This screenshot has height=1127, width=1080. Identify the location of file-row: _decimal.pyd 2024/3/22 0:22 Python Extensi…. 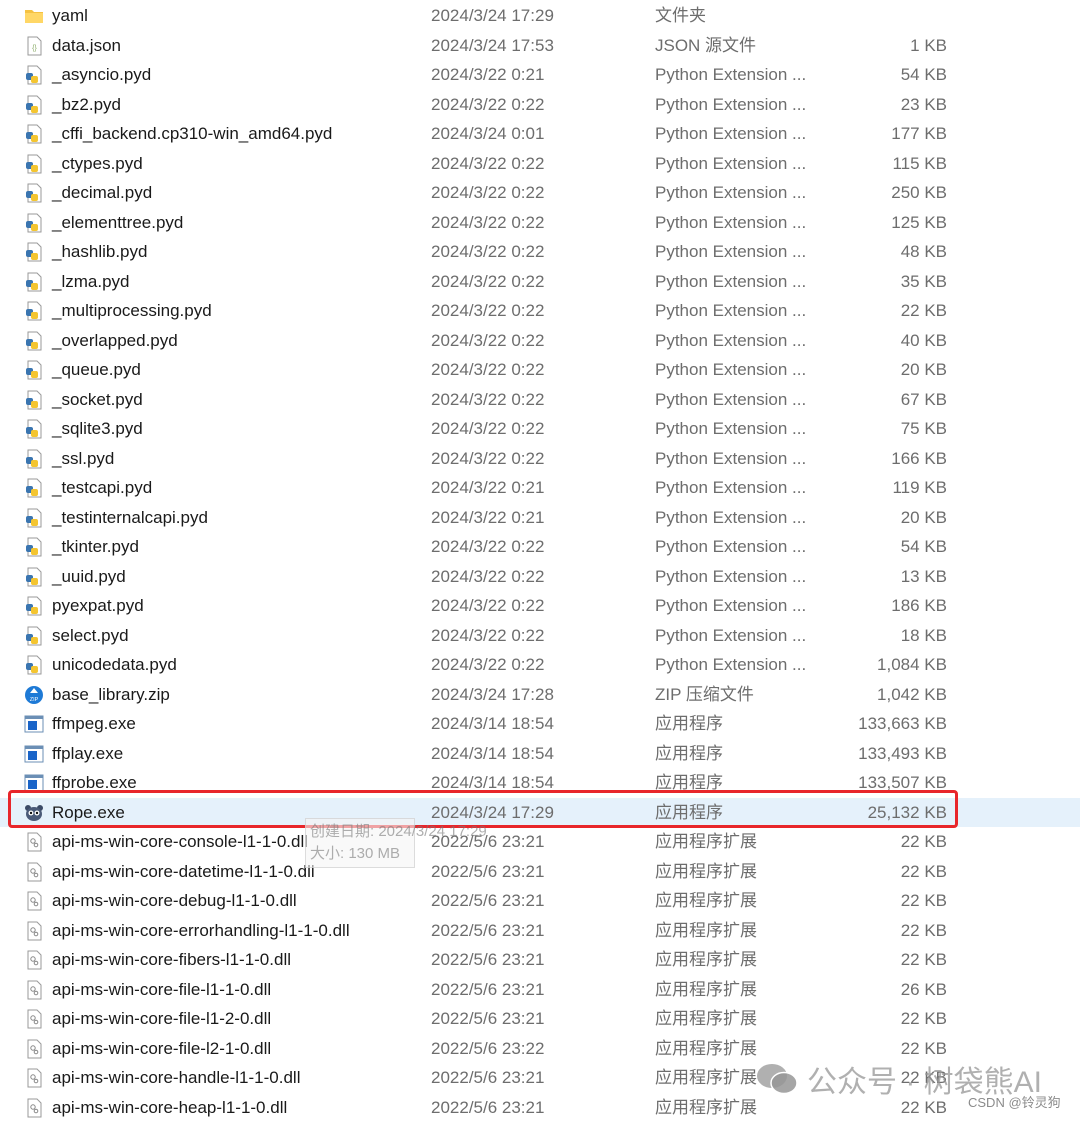
(540, 193).